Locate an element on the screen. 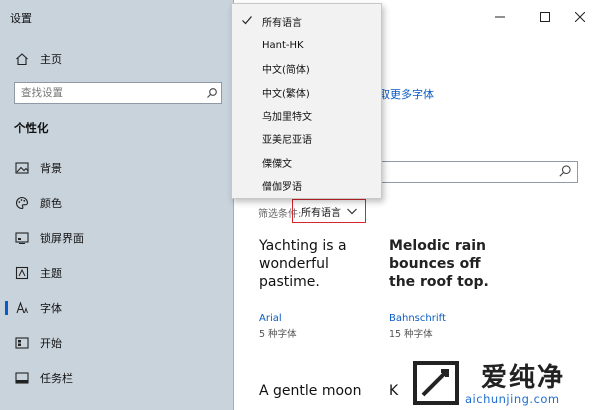 The image size is (600, 410). font-preview-text: Yachting is a wonderful pastime. is located at coordinates (319, 264).